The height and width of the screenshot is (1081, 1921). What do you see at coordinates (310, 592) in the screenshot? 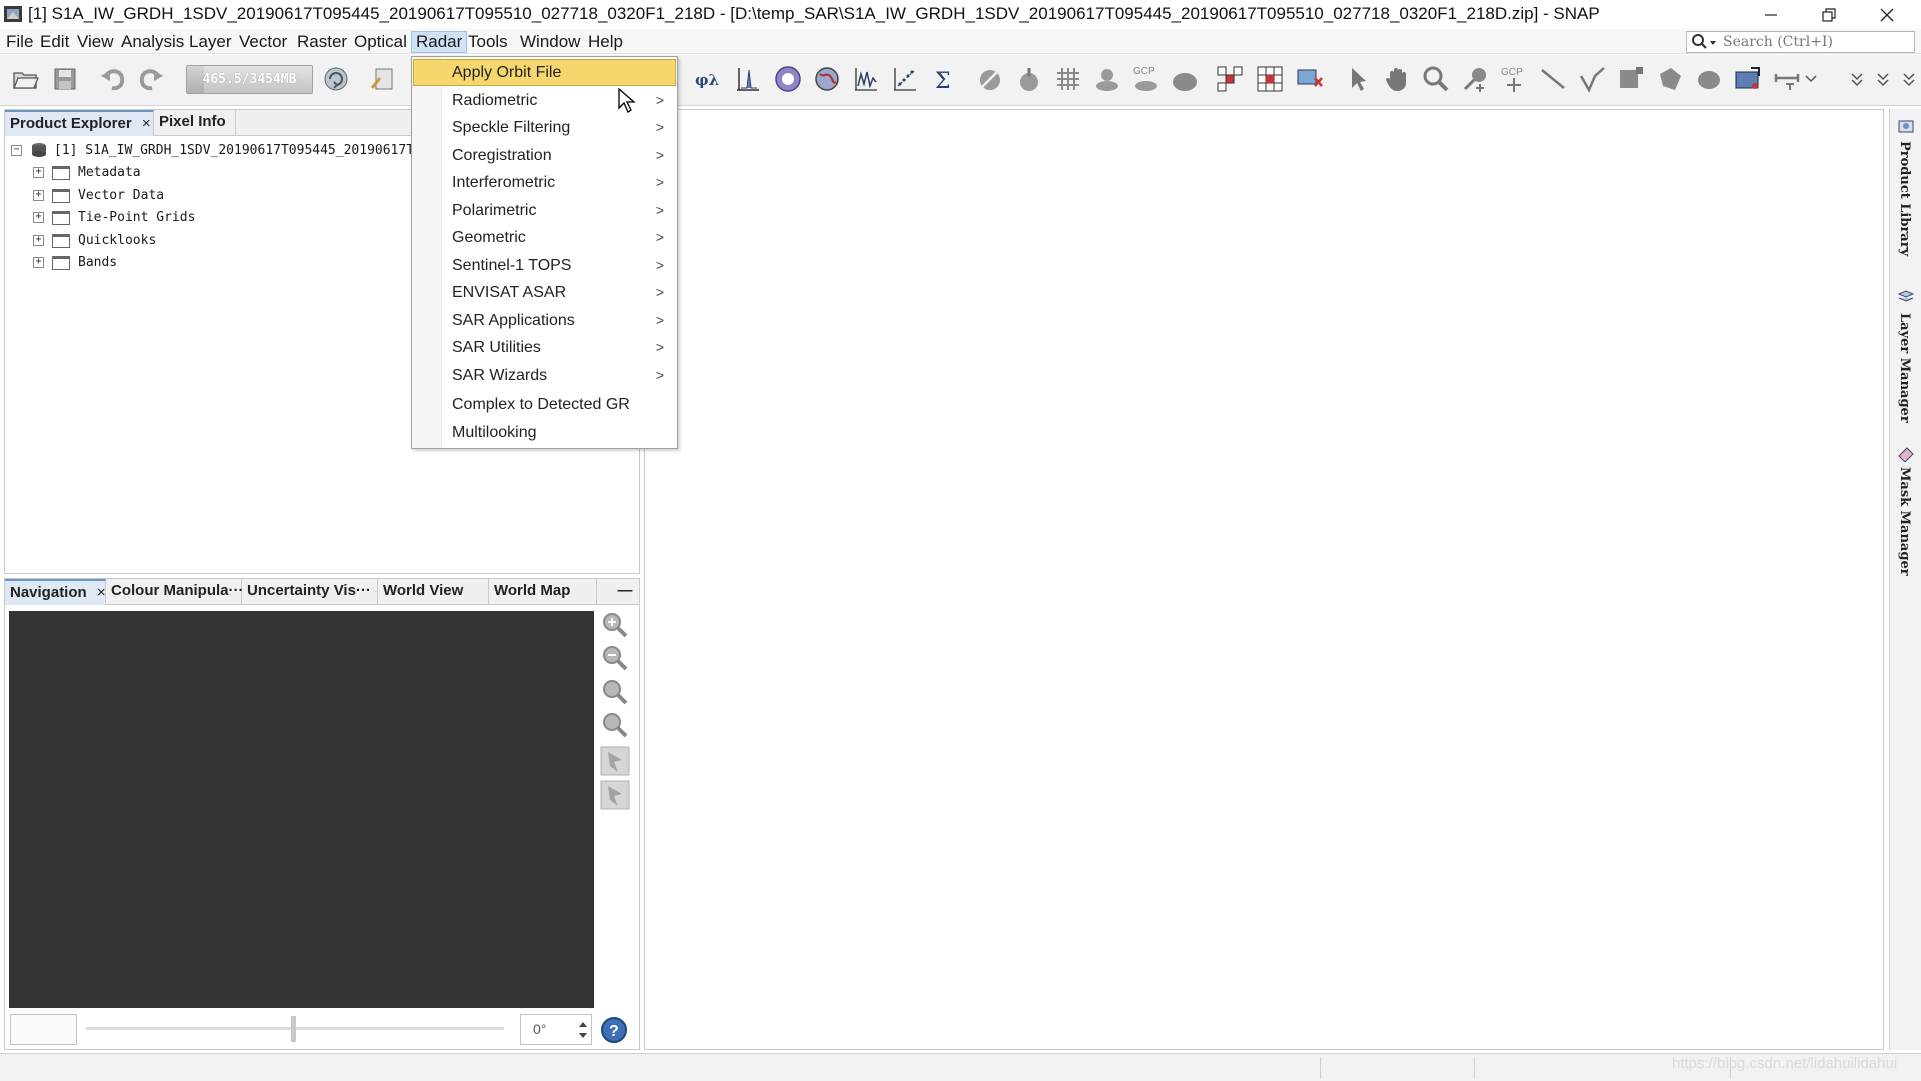
I see `tab-uncertainty-visualisation: Uncertainty Vis···` at bounding box center [310, 592].